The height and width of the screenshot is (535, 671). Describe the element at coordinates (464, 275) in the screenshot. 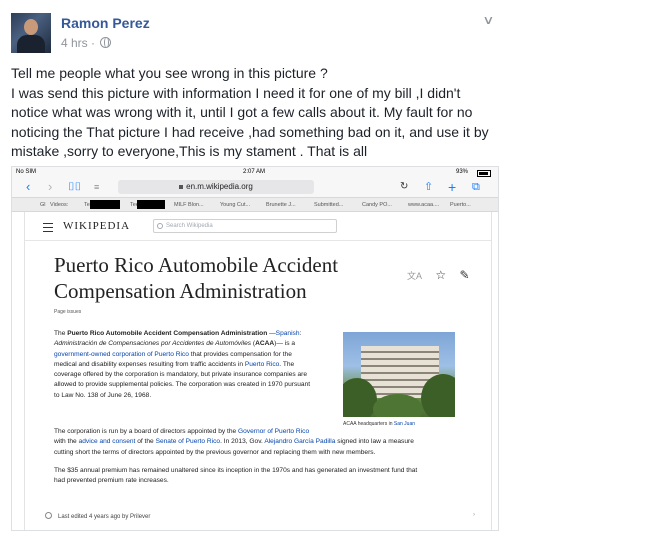

I see `pencil-icon: ✎` at that location.